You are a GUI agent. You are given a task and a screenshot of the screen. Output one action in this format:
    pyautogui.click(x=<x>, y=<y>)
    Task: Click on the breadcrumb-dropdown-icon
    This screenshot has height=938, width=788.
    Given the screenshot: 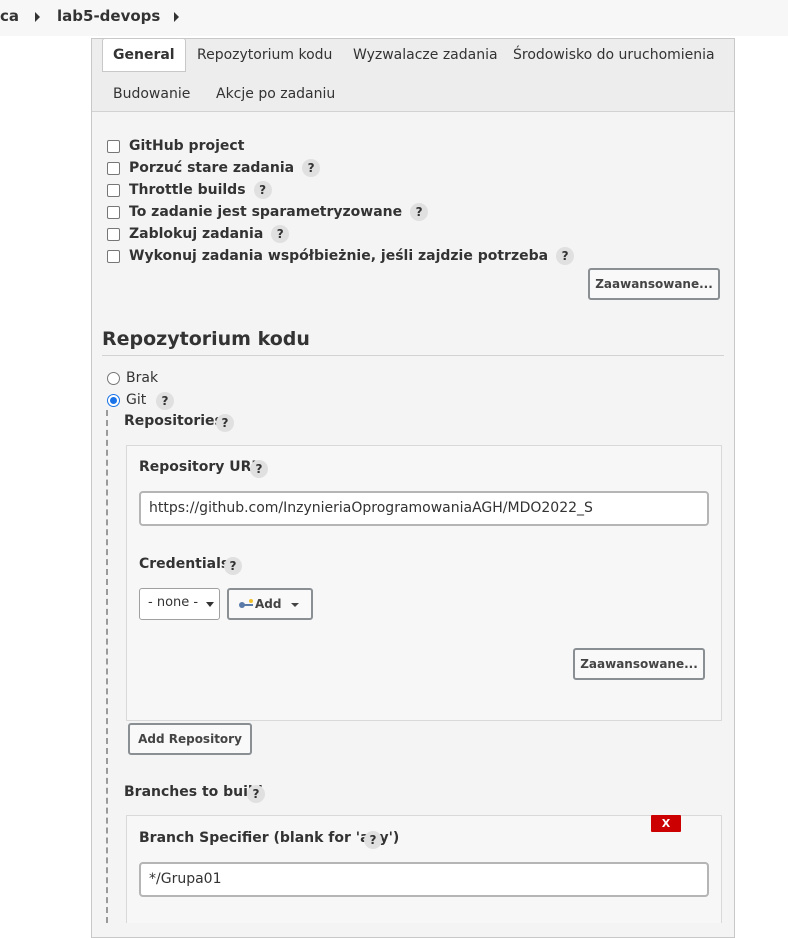 What is the action you would take?
    pyautogui.click(x=176, y=17)
    